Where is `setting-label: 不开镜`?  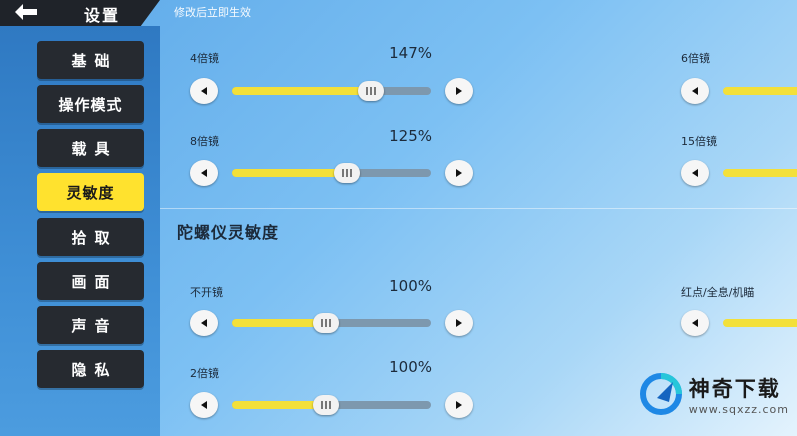 setting-label: 不开镜 is located at coordinates (206, 292).